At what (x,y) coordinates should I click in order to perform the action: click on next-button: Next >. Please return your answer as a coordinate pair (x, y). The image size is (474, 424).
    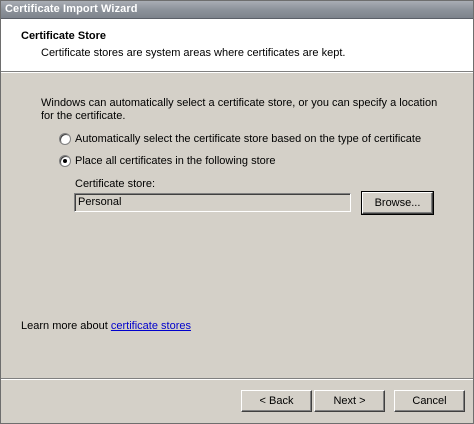
    Looking at the image, I should click on (349, 401).